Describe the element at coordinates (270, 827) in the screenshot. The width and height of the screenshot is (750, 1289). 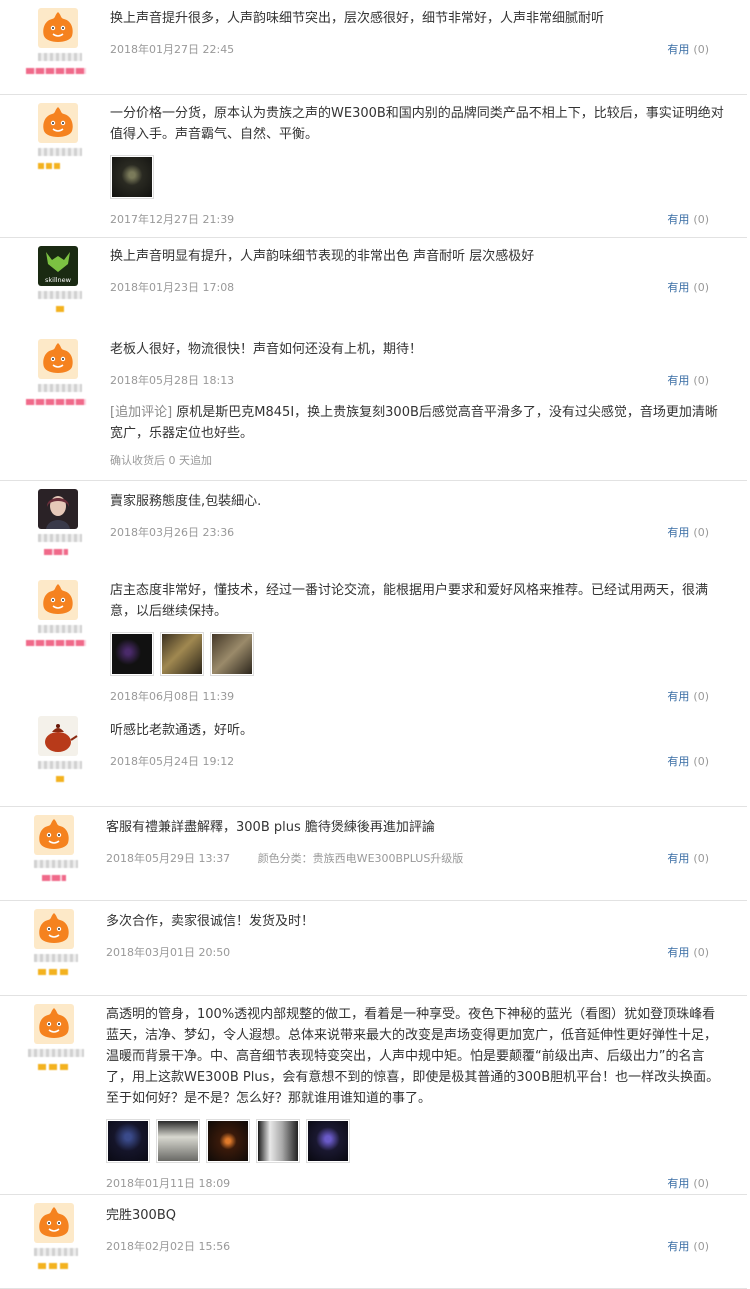
I see `review-text: 客服有禮兼詳盡解釋，300B plus 膽待煲練後再進加評論` at that location.